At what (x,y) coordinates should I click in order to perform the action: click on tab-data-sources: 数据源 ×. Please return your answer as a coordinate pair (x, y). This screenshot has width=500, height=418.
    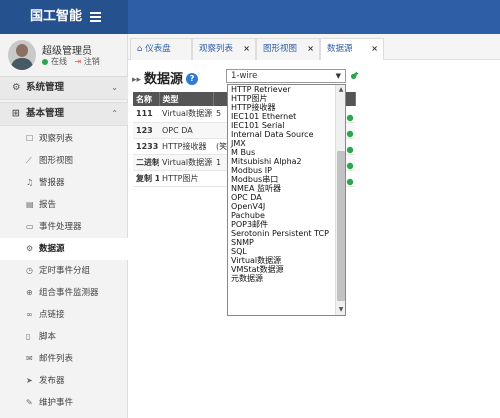
    Looking at the image, I should click on (352, 49).